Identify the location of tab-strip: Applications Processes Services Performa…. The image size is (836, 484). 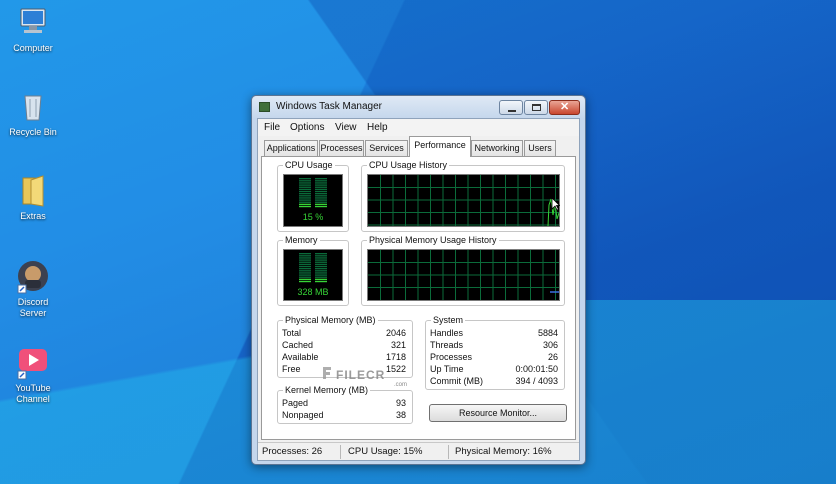
(418, 146).